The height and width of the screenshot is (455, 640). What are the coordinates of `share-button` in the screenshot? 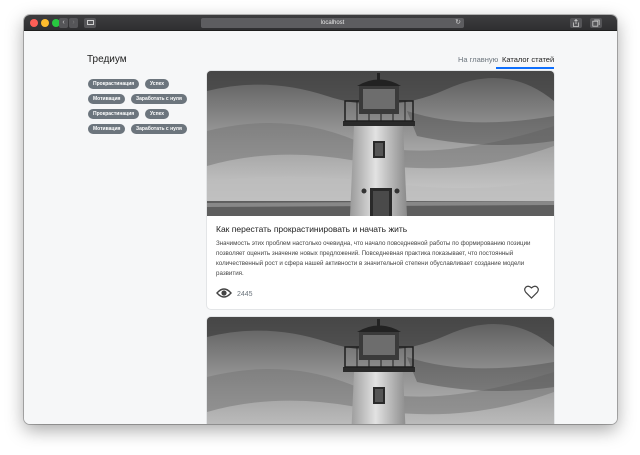 It's located at (576, 23).